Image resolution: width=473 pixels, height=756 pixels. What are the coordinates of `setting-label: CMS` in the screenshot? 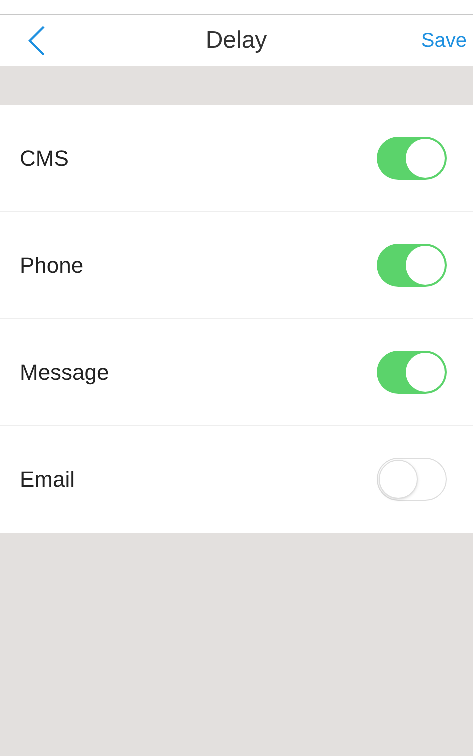 It's located at (44, 158).